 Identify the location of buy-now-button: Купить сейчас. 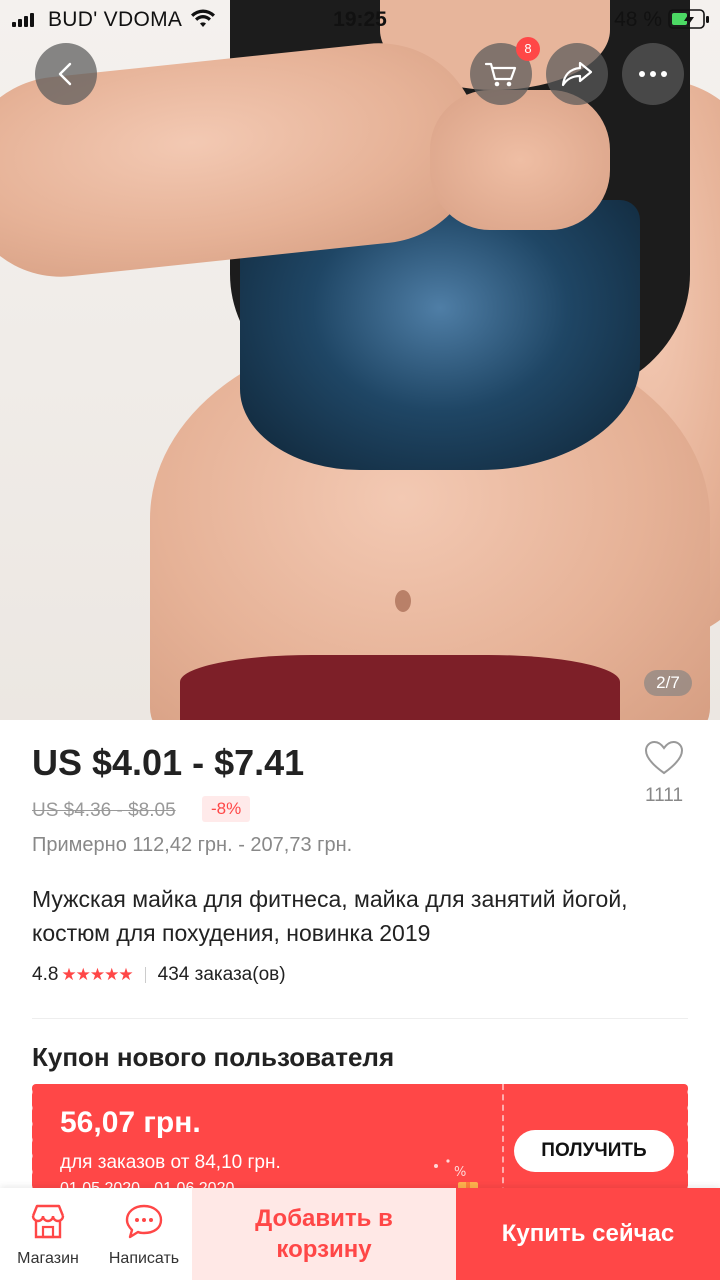
(588, 1234).